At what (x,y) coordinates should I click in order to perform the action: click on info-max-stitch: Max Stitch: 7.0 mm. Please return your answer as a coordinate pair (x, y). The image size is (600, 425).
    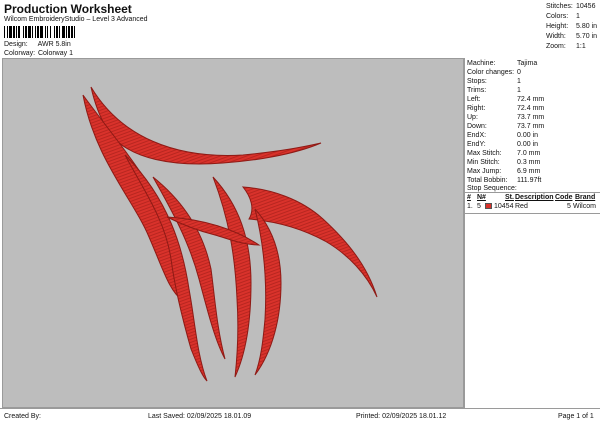
    Looking at the image, I should click on (504, 153).